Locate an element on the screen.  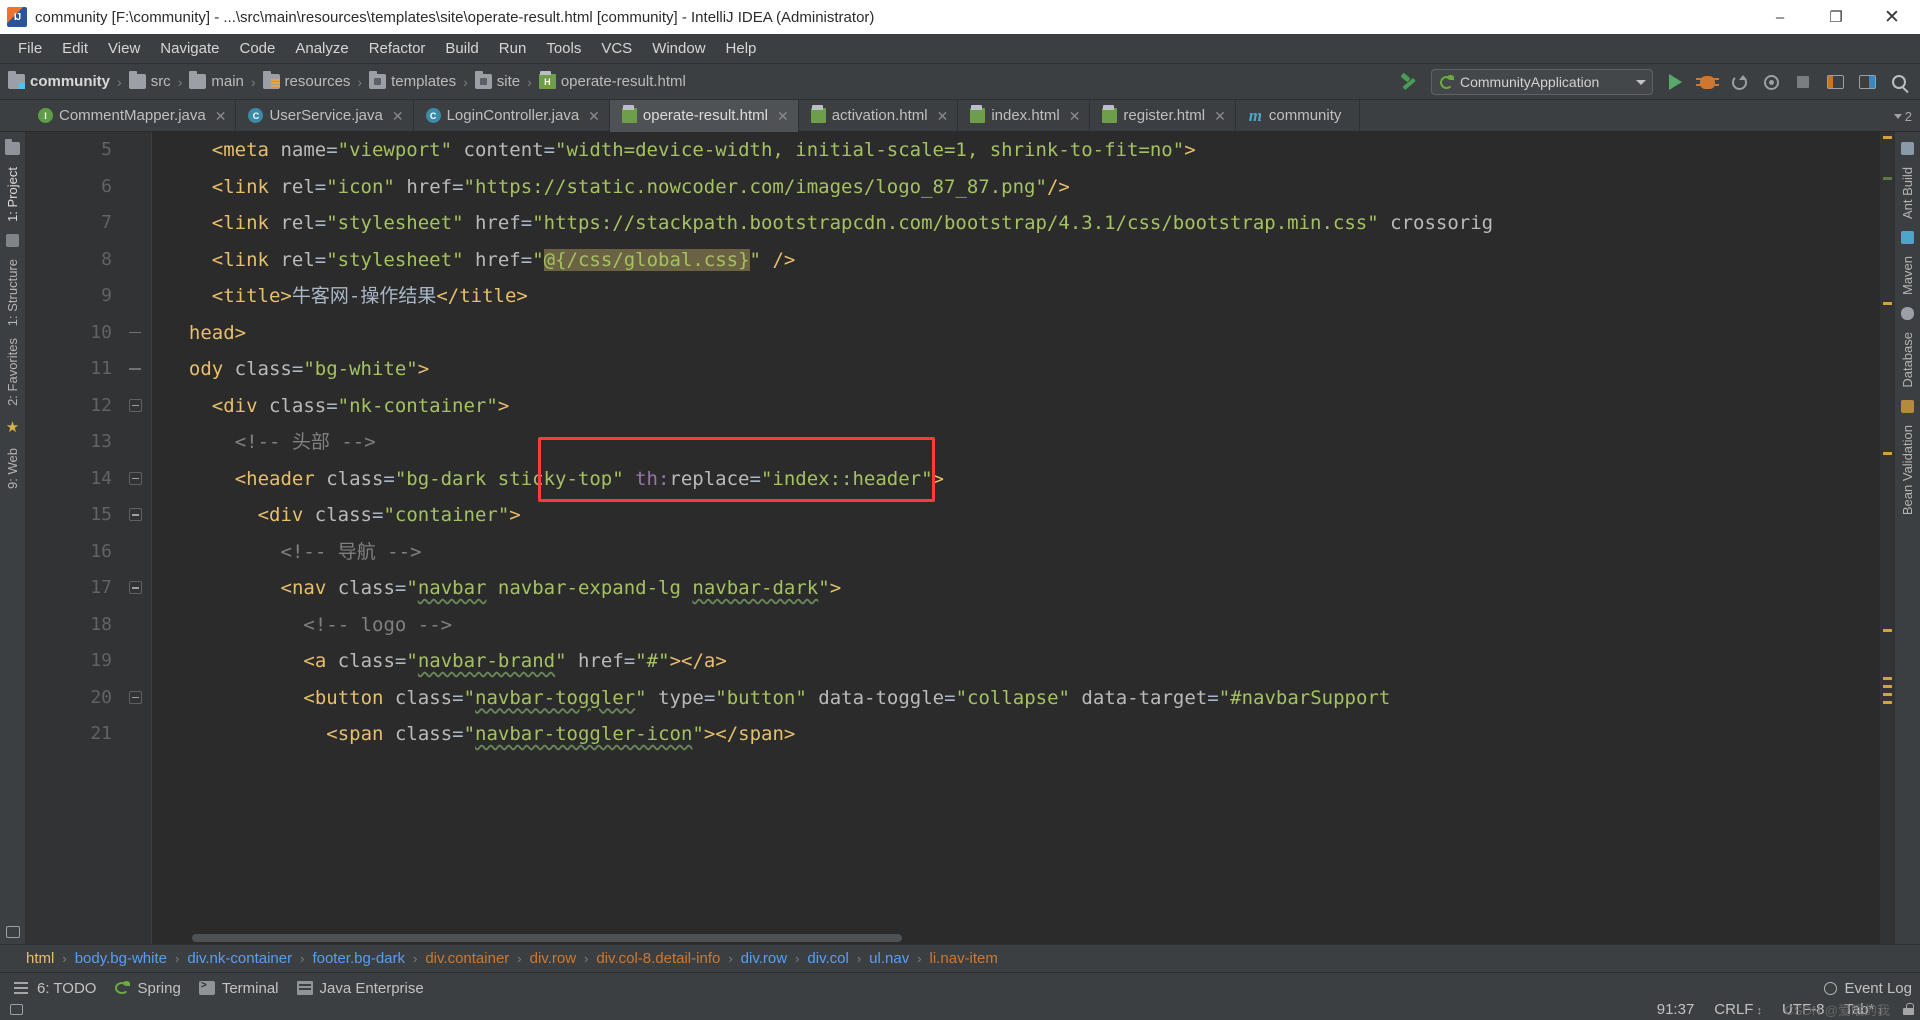
menu-view: View is located at coordinates (124, 48).